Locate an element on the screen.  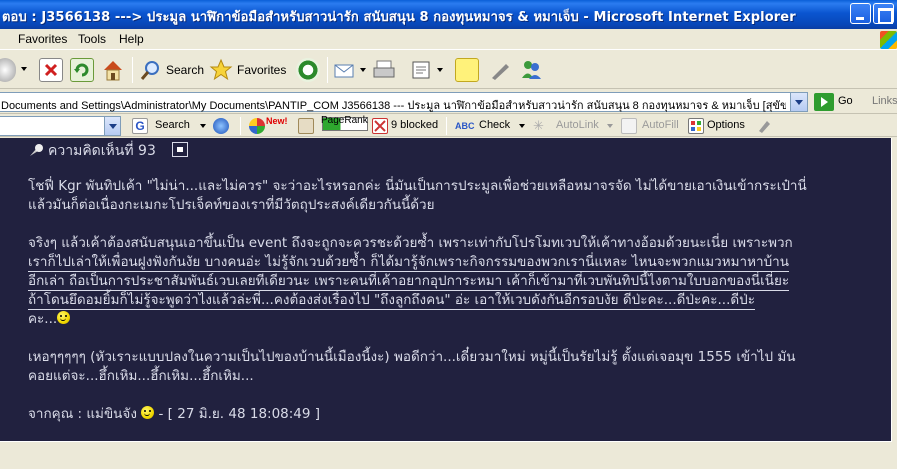
author-smiley-icon is located at coordinates (148, 412).